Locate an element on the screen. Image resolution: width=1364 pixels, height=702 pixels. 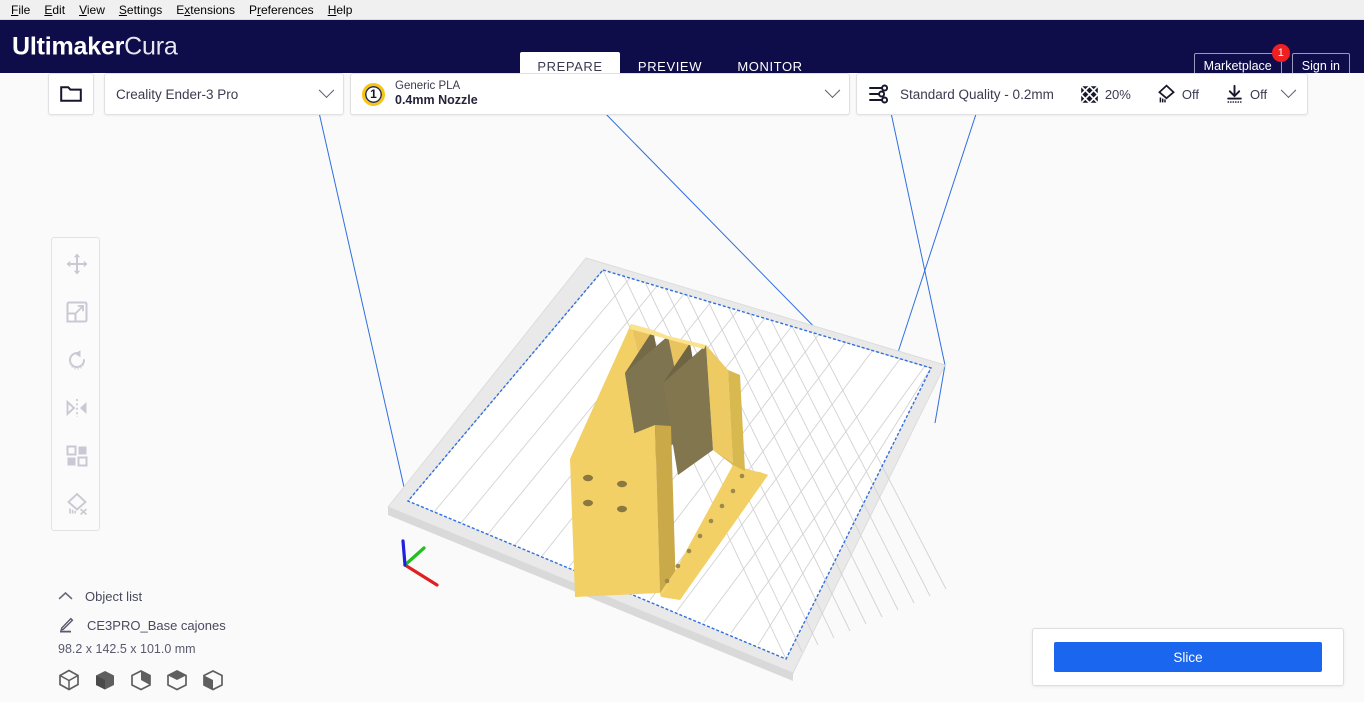
mirror-tool is located at coordinates (76, 408).